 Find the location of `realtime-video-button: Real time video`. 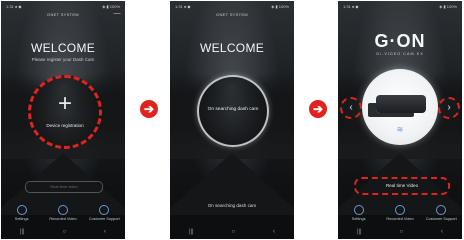

realtime-video-button: Real time video is located at coordinates (64, 187).